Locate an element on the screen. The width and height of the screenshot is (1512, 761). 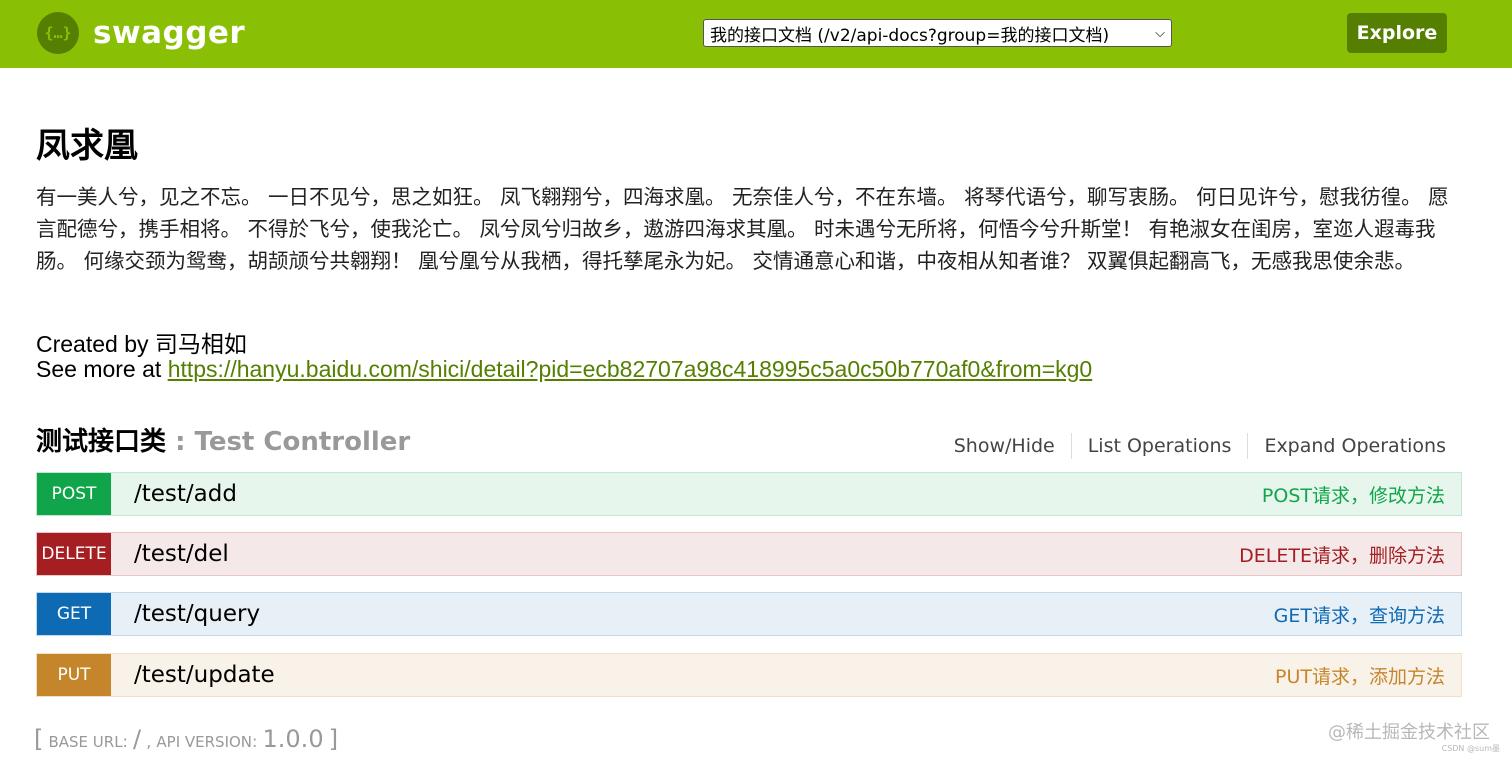
api-version-label: api version is located at coordinates (204, 742).